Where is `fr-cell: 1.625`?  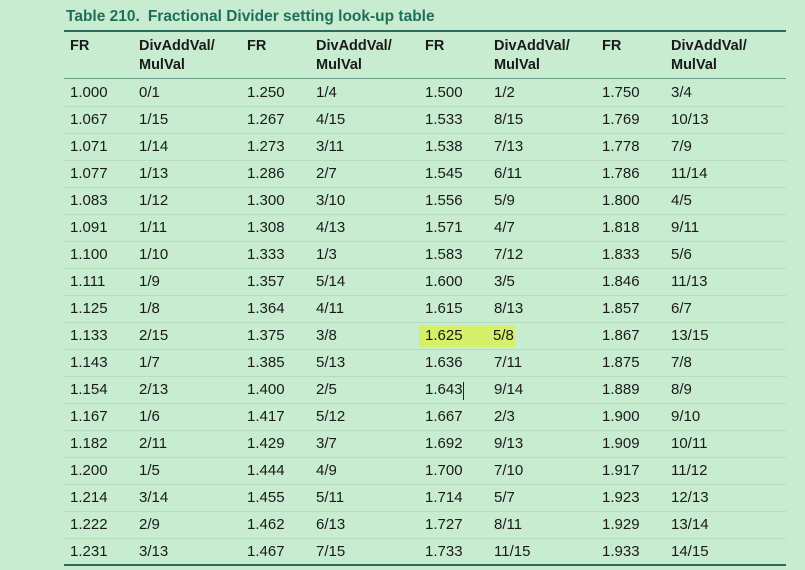 fr-cell: 1.625 is located at coordinates (447, 336).